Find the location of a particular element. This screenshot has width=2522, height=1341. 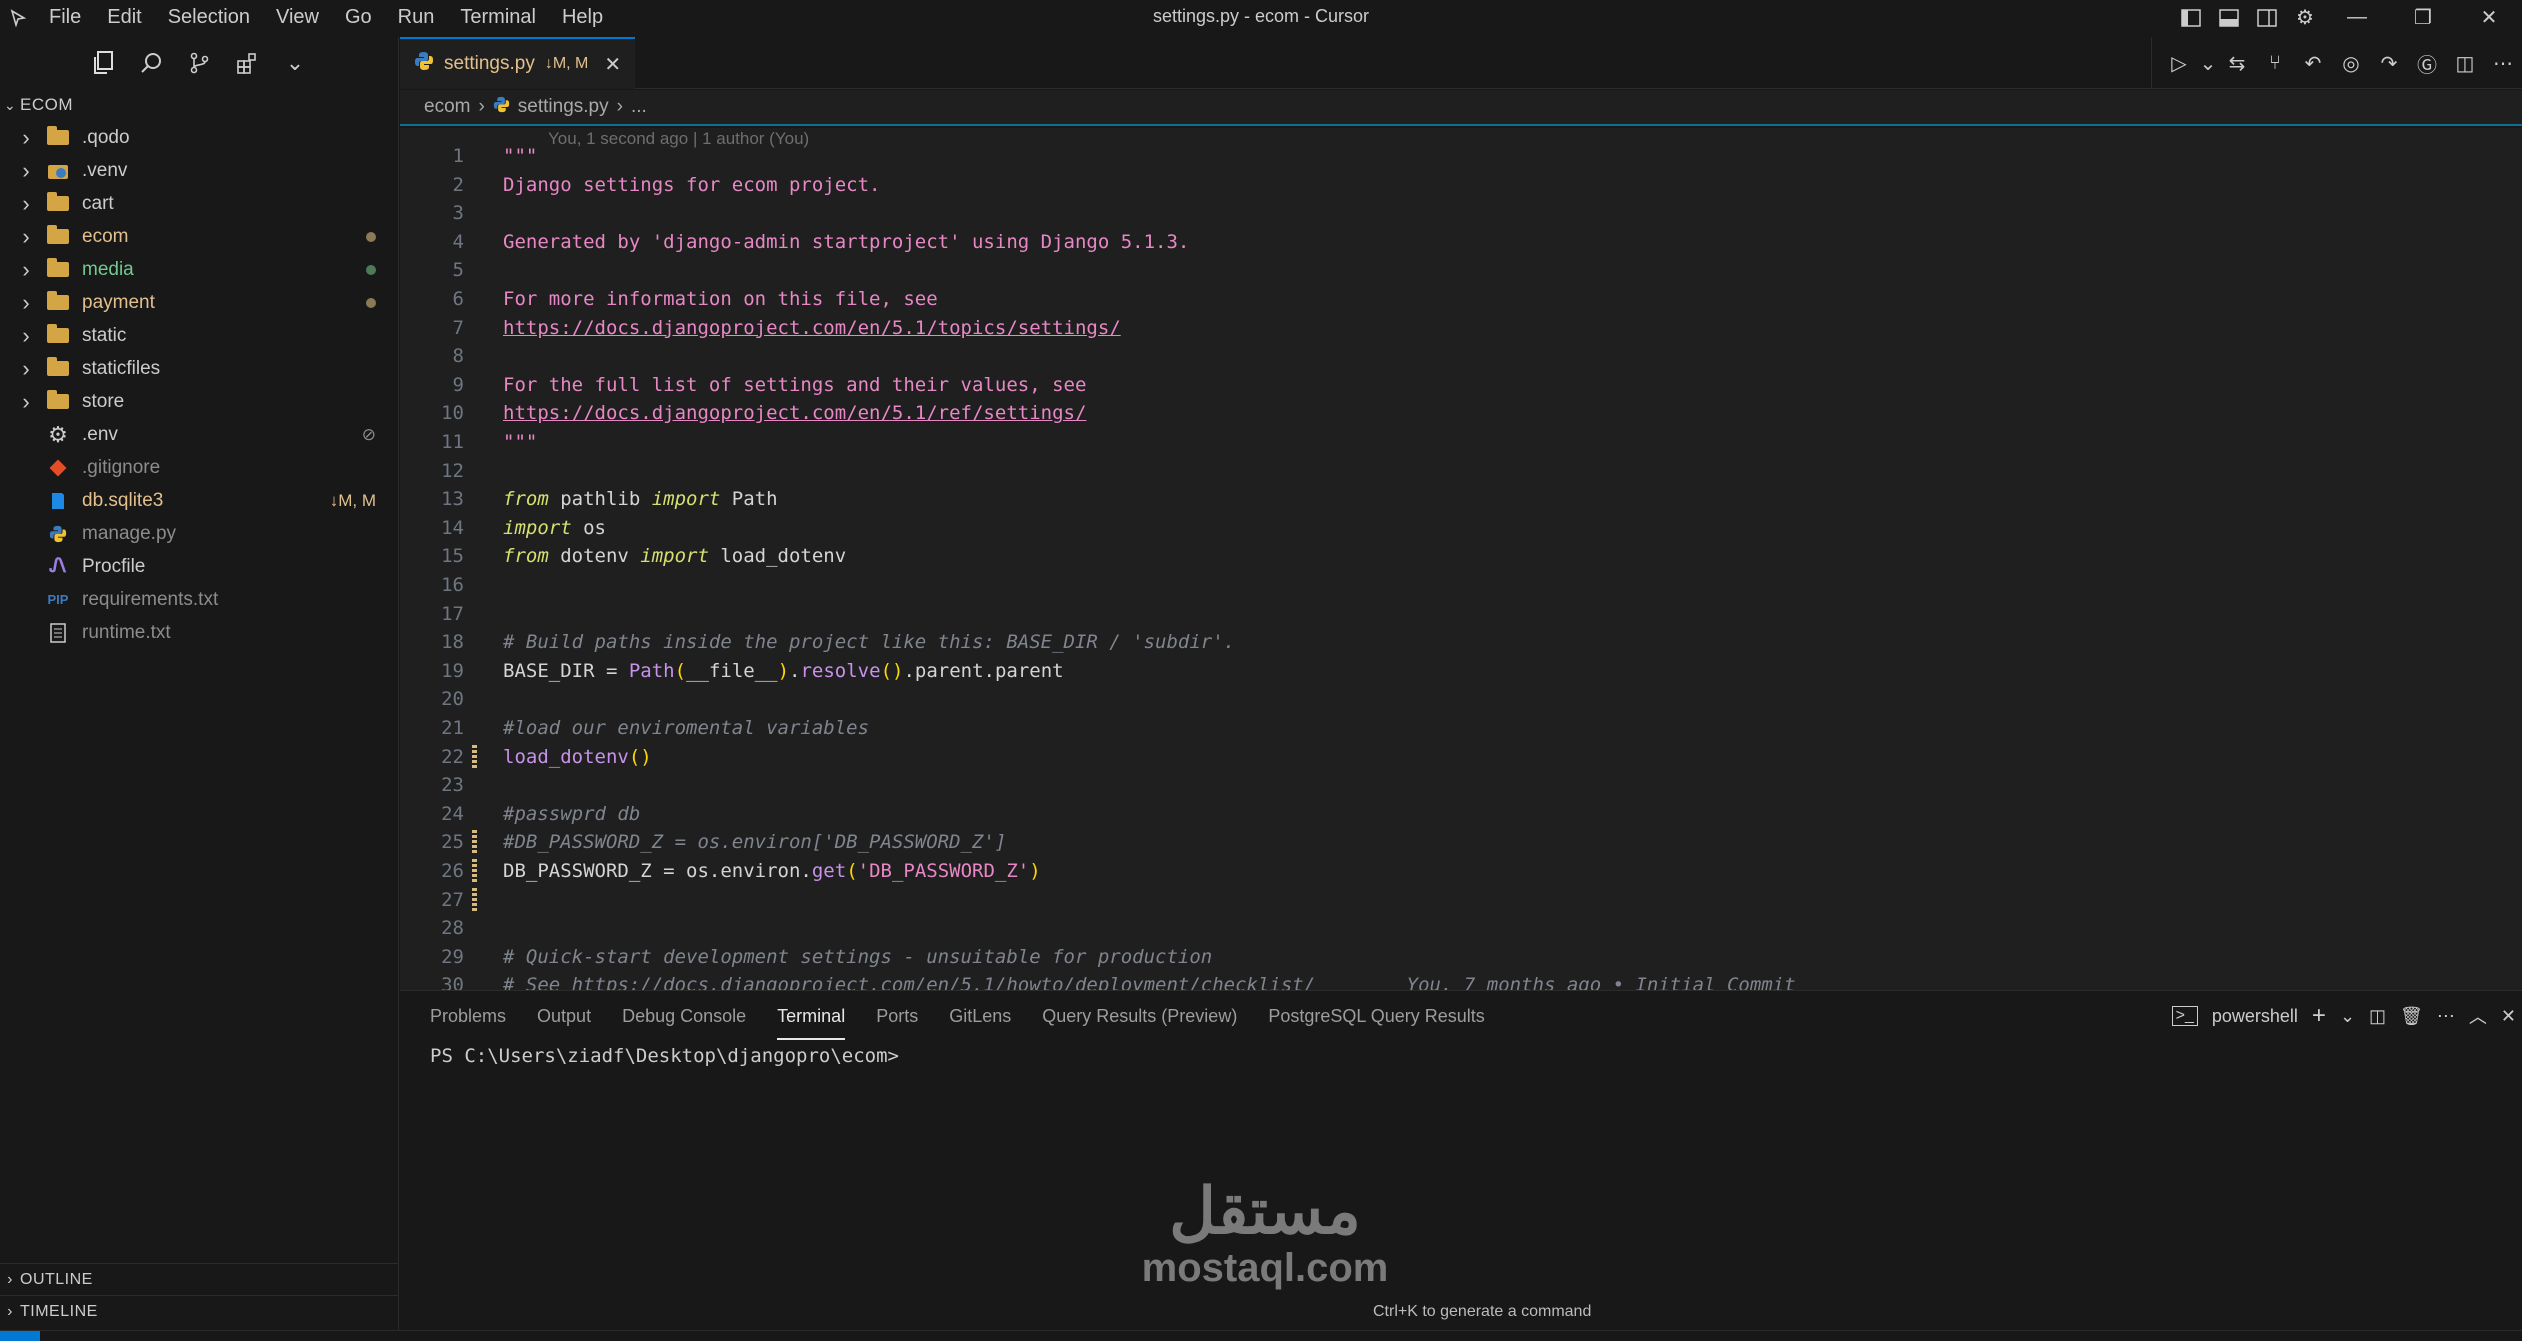

tree-item-store: › store is located at coordinates (199, 401).